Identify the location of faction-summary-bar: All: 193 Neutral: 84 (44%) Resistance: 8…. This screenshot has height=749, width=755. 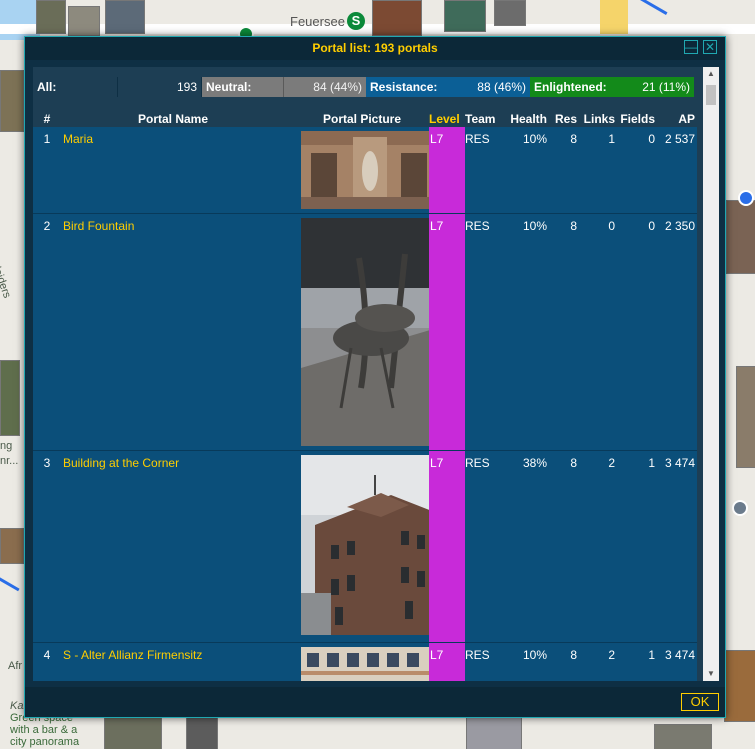
(371, 87).